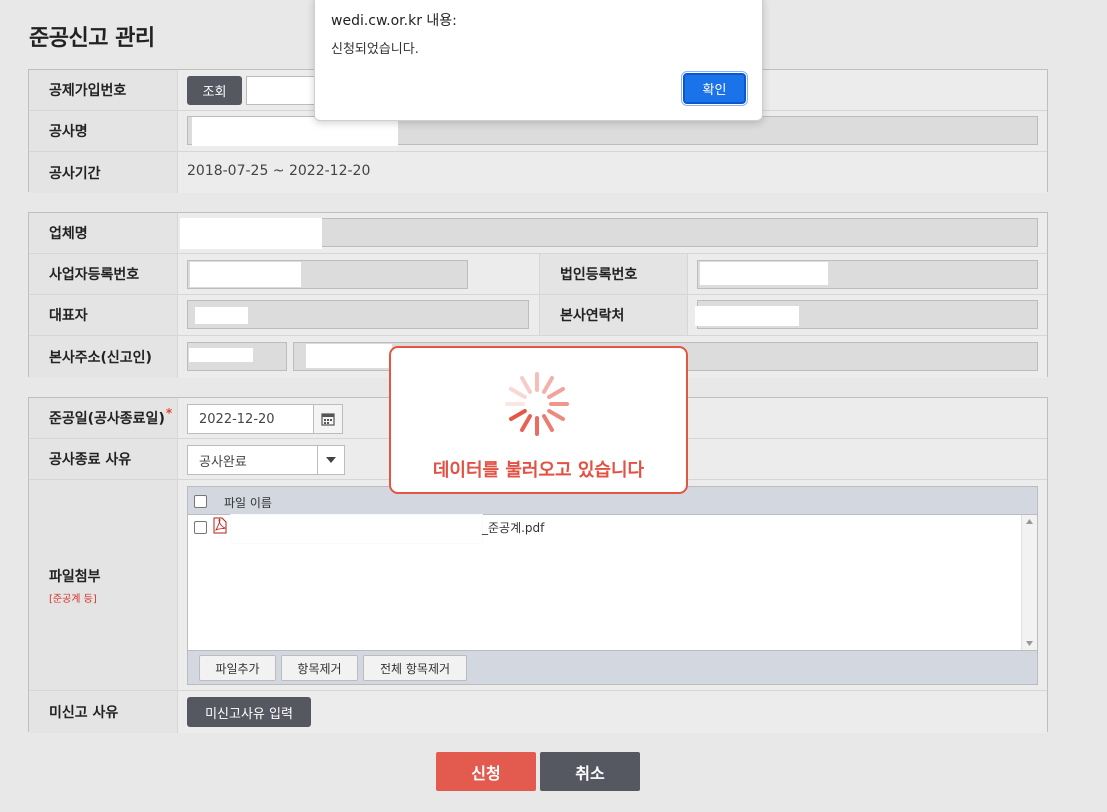  What do you see at coordinates (613, 274) in the screenshot?
I see `corp-reg-label: 법인등록번호` at bounding box center [613, 274].